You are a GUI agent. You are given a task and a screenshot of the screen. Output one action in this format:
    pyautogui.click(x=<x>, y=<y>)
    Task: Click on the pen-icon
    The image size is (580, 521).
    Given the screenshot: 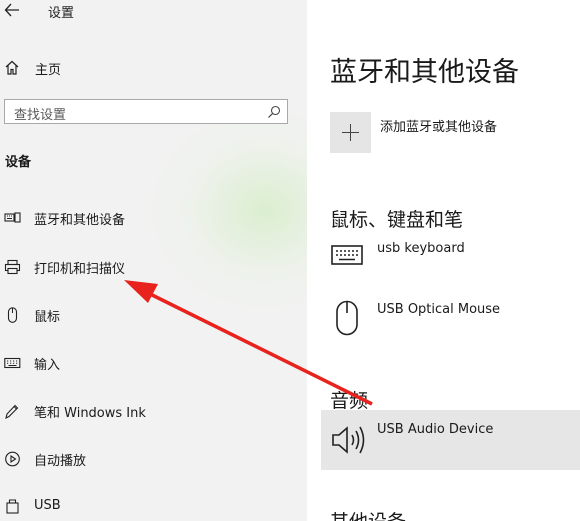 What is the action you would take?
    pyautogui.click(x=12, y=411)
    